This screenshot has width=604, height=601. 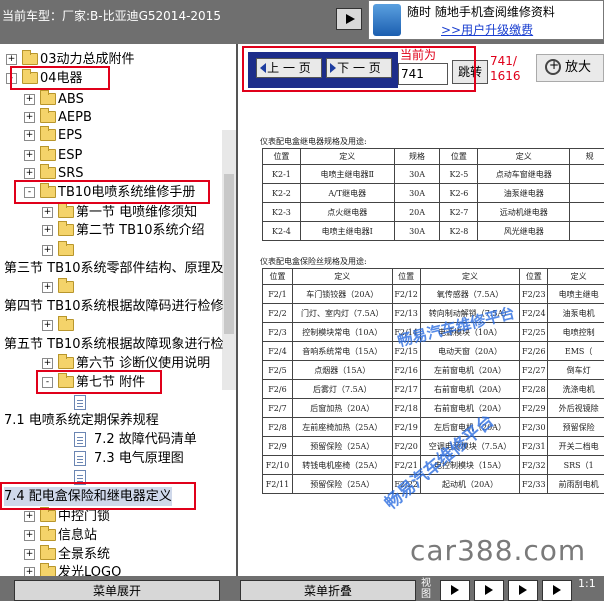 What do you see at coordinates (486, 20) in the screenshot?
I see `promo-banner: 随时 随地手机查阅维修资料 >>用户升级缴费` at bounding box center [486, 20].